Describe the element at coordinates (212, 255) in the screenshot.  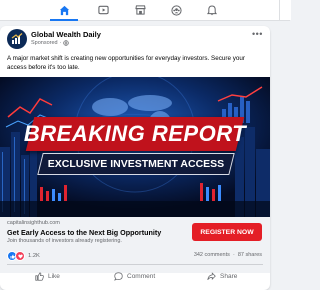
I see `comment-count: 342 comments` at that location.